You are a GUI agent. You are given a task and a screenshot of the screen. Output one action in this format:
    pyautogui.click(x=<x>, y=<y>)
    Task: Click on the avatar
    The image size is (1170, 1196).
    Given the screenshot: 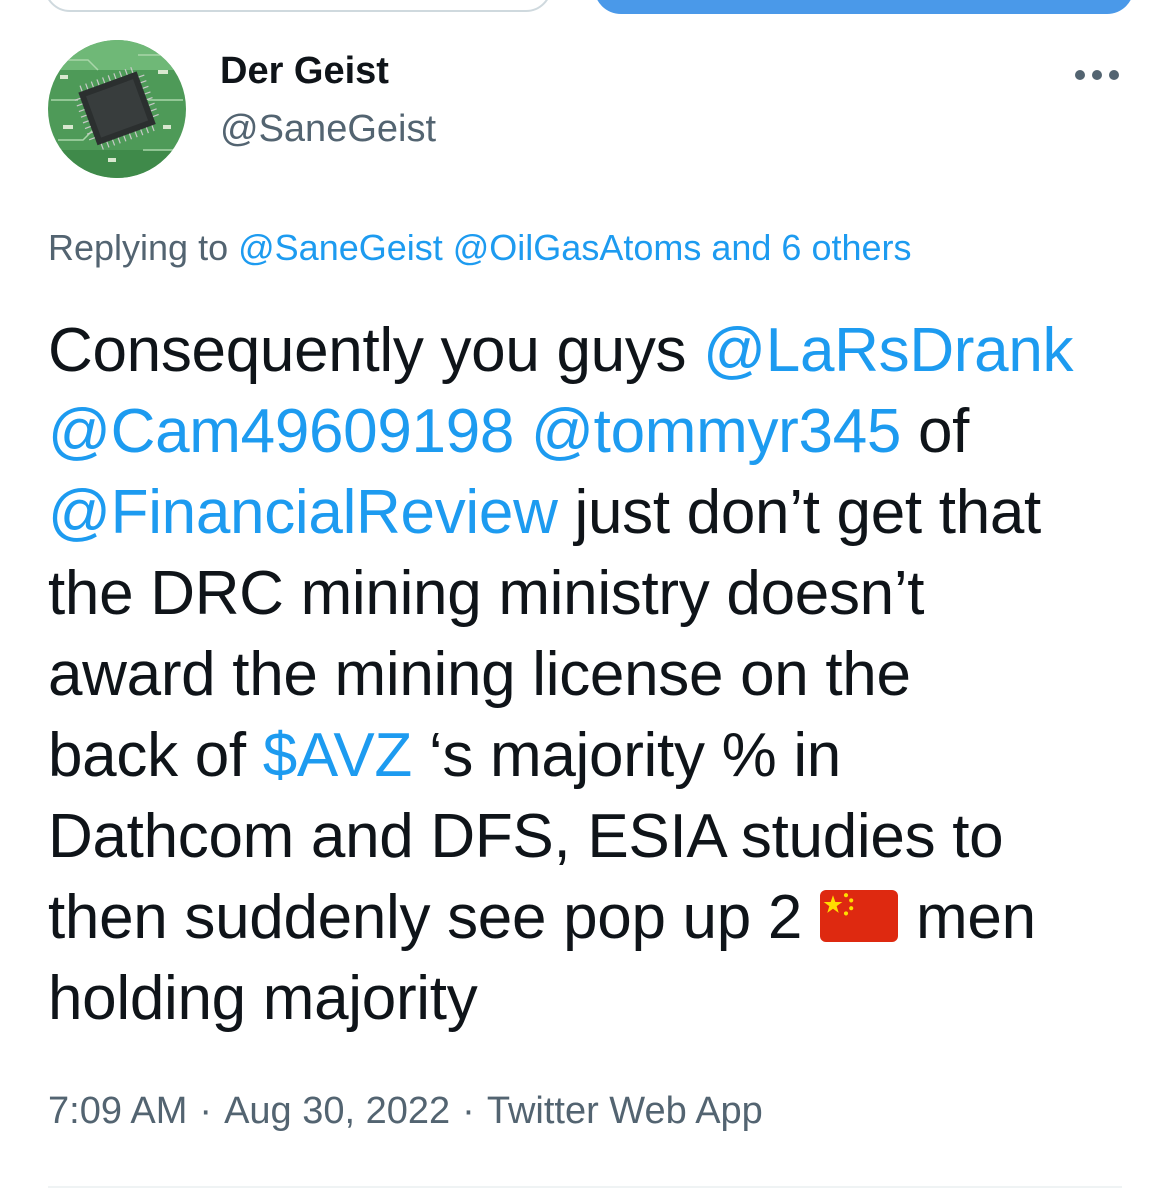 What is the action you would take?
    pyautogui.click(x=117, y=109)
    